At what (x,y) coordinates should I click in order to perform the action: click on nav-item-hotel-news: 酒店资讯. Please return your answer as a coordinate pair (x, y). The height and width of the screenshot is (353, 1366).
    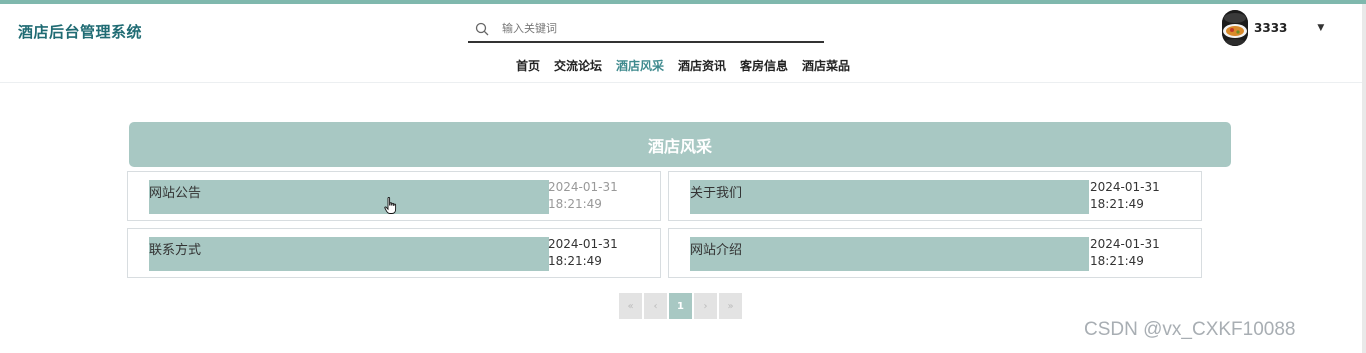
    Looking at the image, I should click on (702, 65).